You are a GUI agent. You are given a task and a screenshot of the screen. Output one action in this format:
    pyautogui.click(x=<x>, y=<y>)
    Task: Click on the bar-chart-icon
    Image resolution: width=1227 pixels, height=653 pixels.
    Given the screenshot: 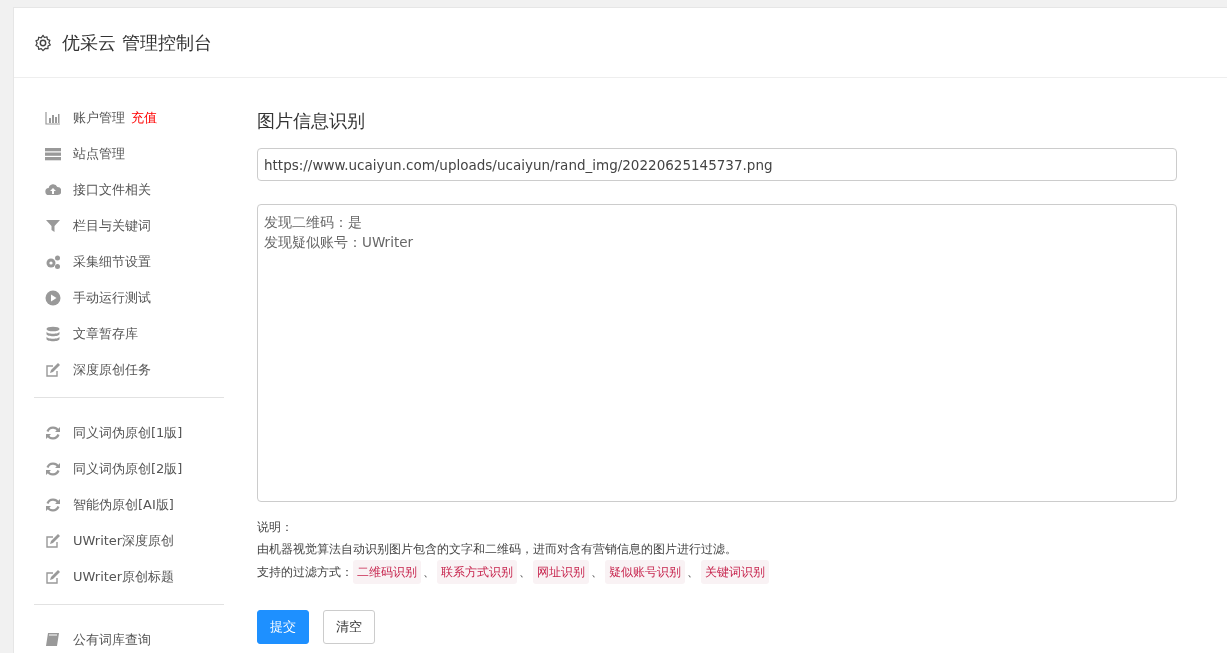 What is the action you would take?
    pyautogui.click(x=53, y=118)
    